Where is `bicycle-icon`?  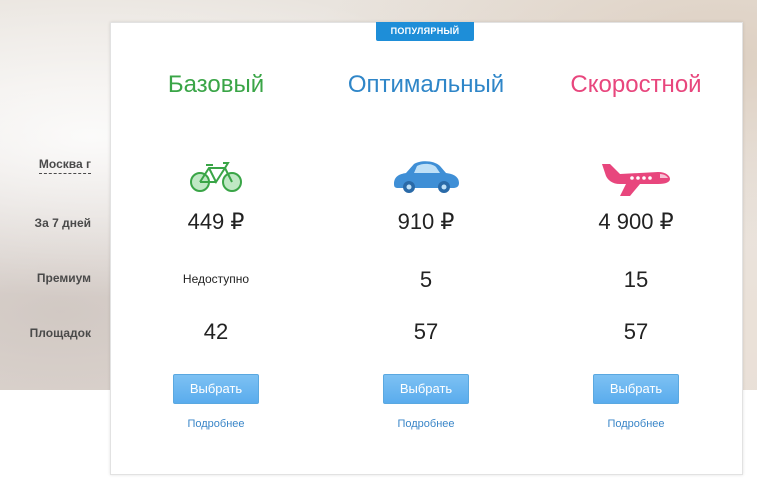 bicycle-icon is located at coordinates (216, 178).